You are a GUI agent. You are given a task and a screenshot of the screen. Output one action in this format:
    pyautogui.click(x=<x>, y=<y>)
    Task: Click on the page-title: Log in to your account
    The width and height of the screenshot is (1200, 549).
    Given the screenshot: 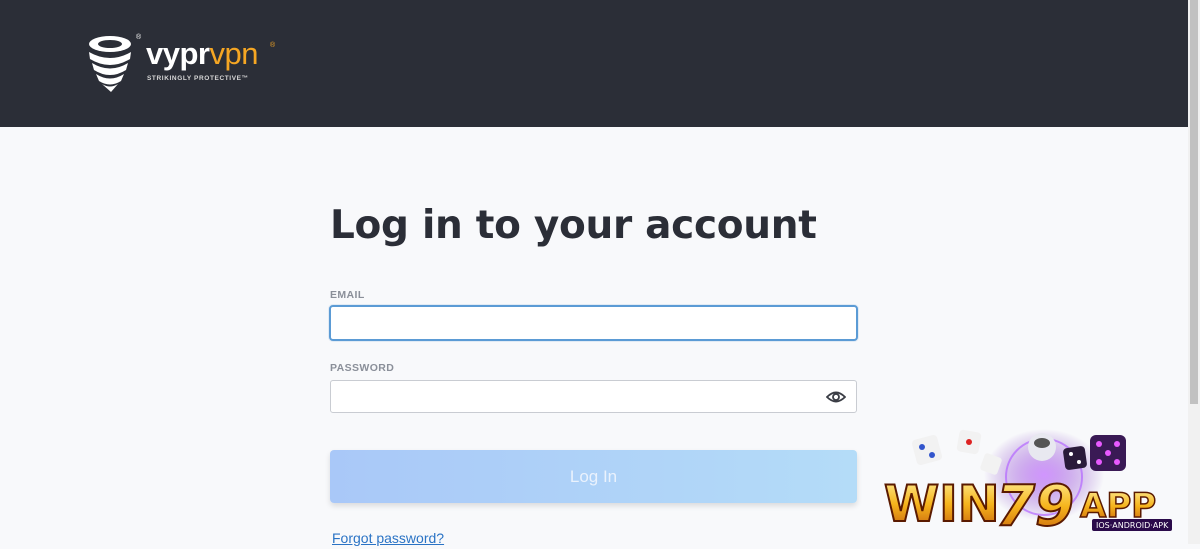 What is the action you would take?
    pyautogui.click(x=573, y=225)
    